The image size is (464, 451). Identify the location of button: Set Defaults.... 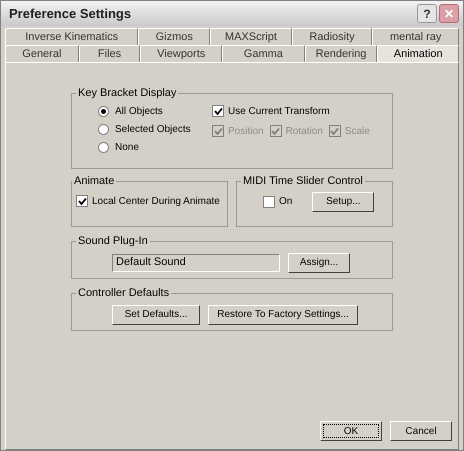
(156, 314).